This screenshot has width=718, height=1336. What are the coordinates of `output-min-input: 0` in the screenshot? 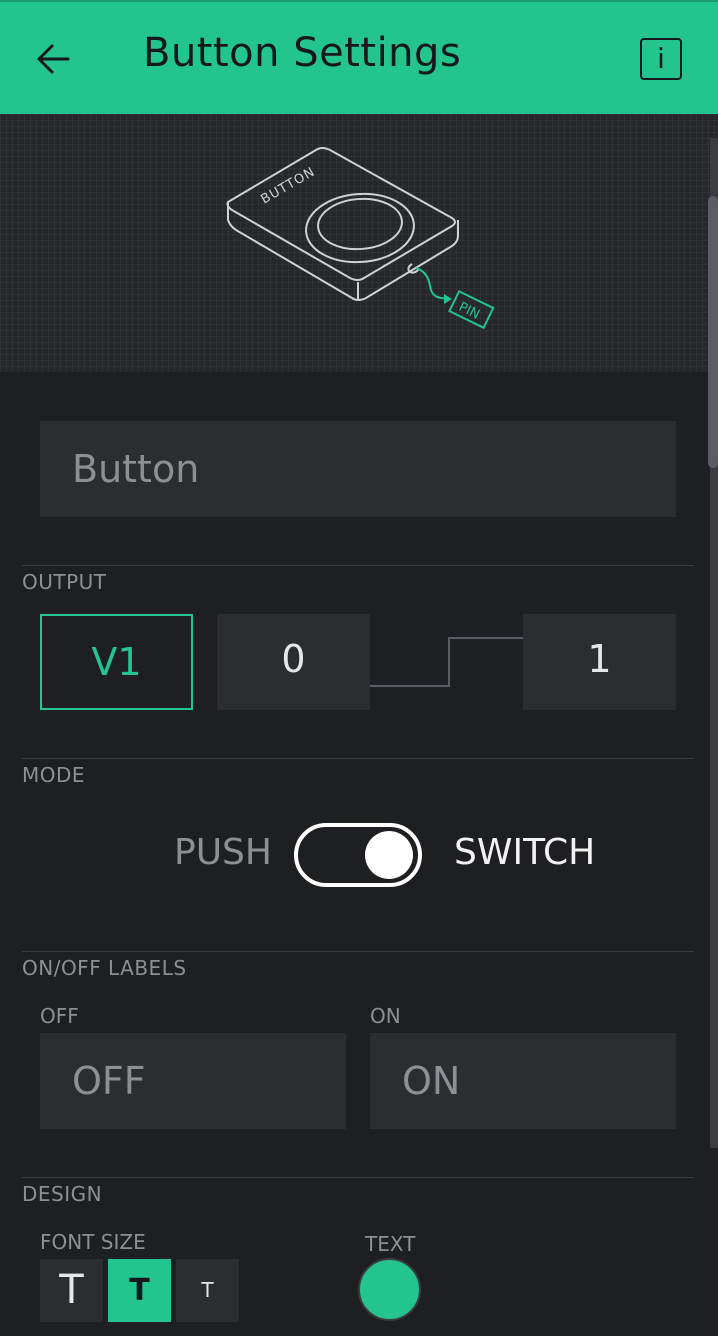 It's located at (293, 662).